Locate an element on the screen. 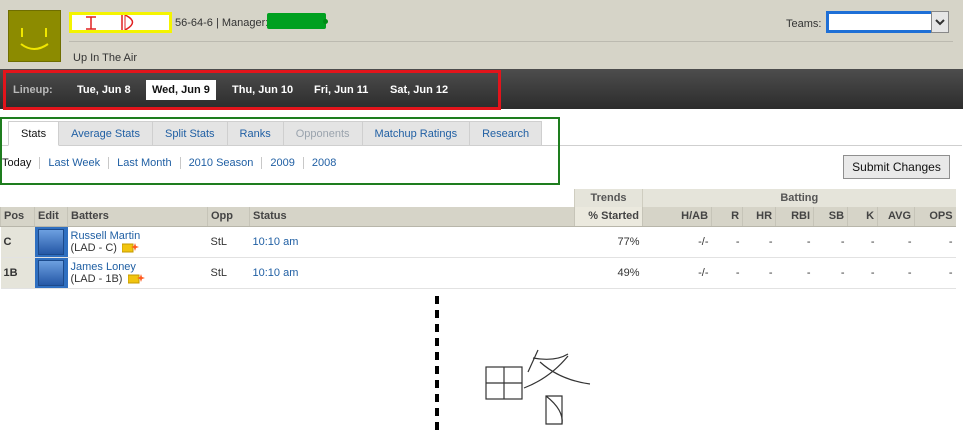 The height and width of the screenshot is (448, 963). team-record: 56-64-6 | Manager: is located at coordinates (222, 23).